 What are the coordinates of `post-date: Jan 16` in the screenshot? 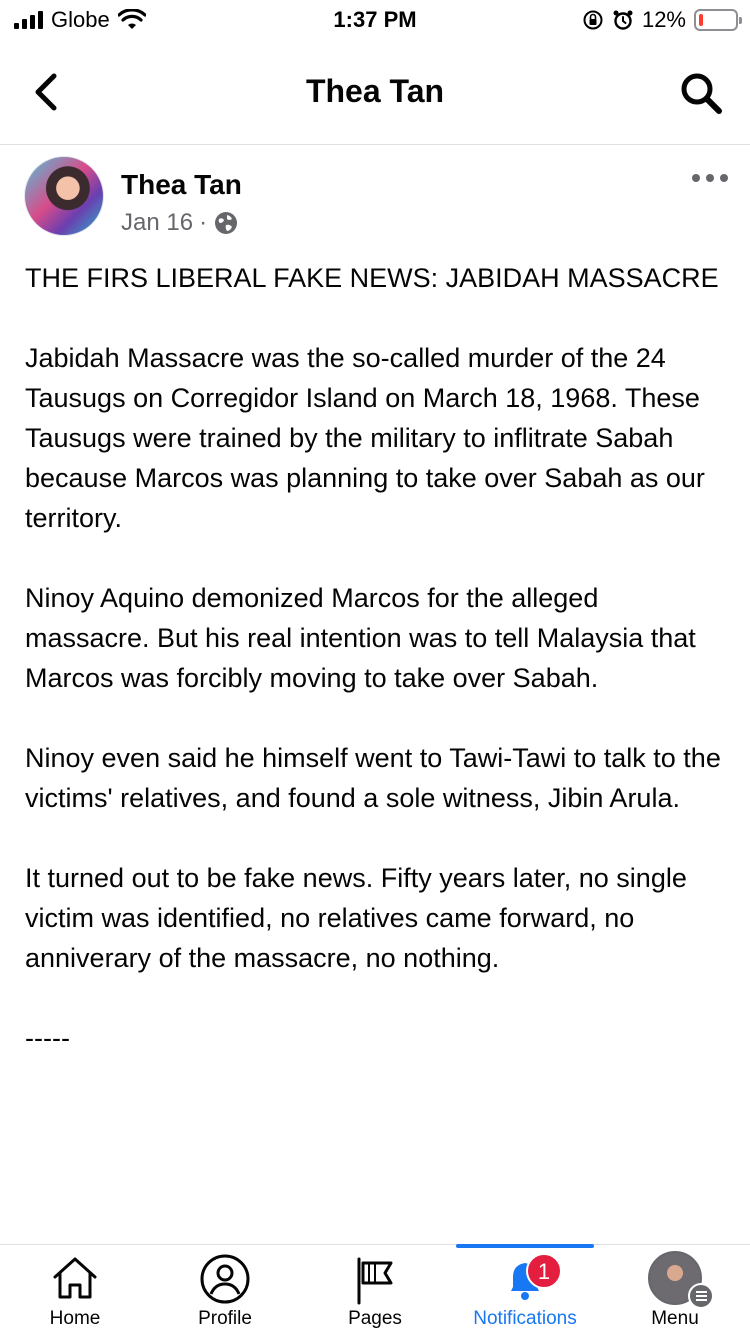 It's located at (157, 223).